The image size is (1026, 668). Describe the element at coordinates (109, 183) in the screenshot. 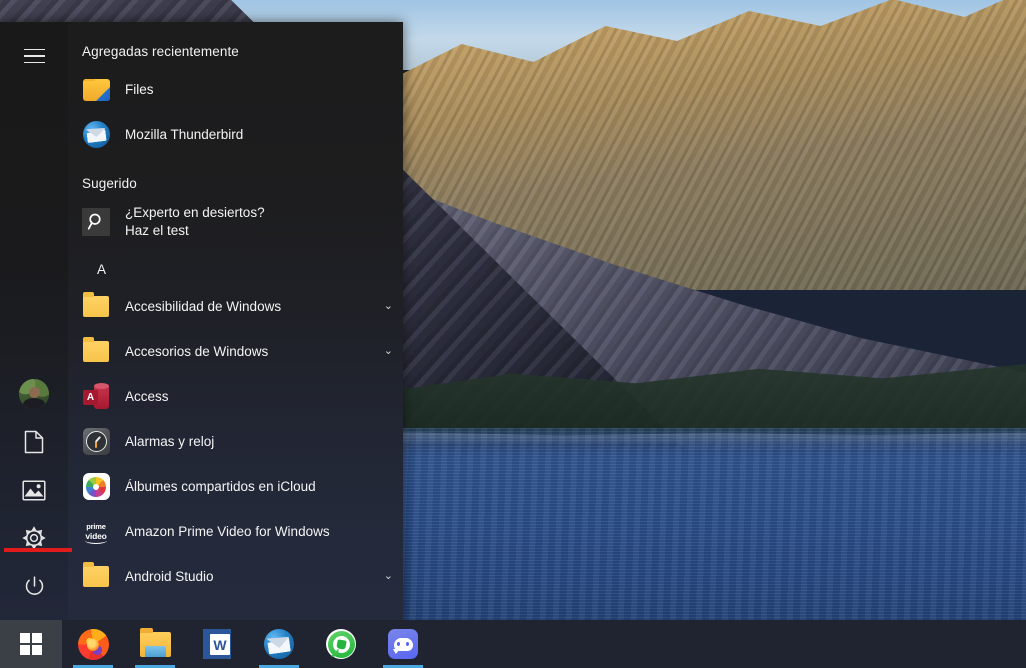

I see `suggested-title: Sugerido` at that location.